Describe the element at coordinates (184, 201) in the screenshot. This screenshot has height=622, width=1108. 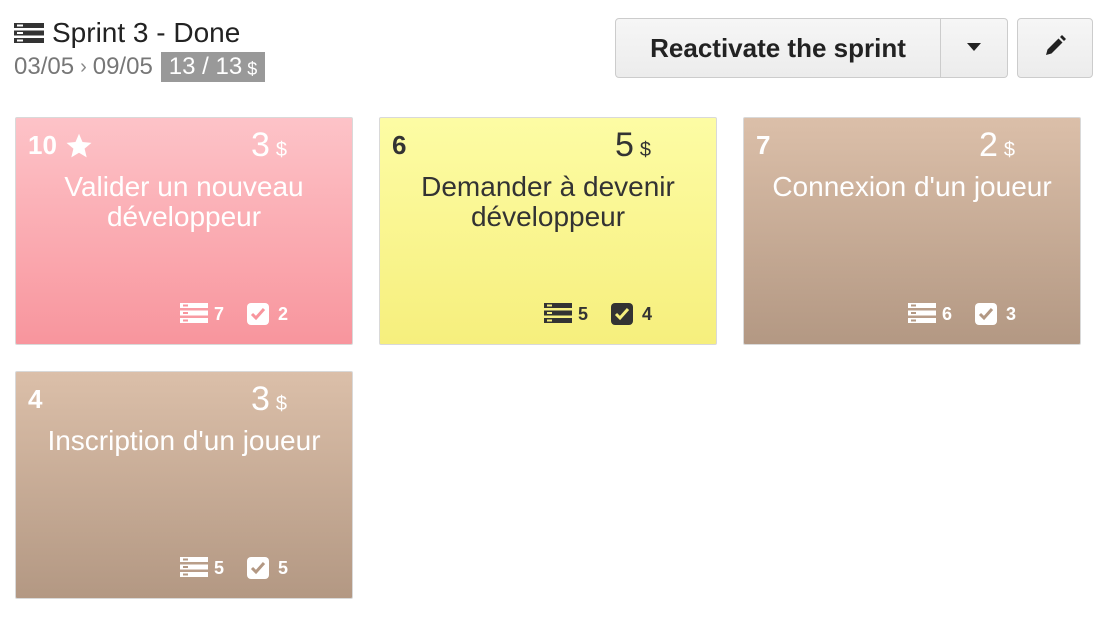
I see `story-title: Valider un nouveau développeur` at that location.